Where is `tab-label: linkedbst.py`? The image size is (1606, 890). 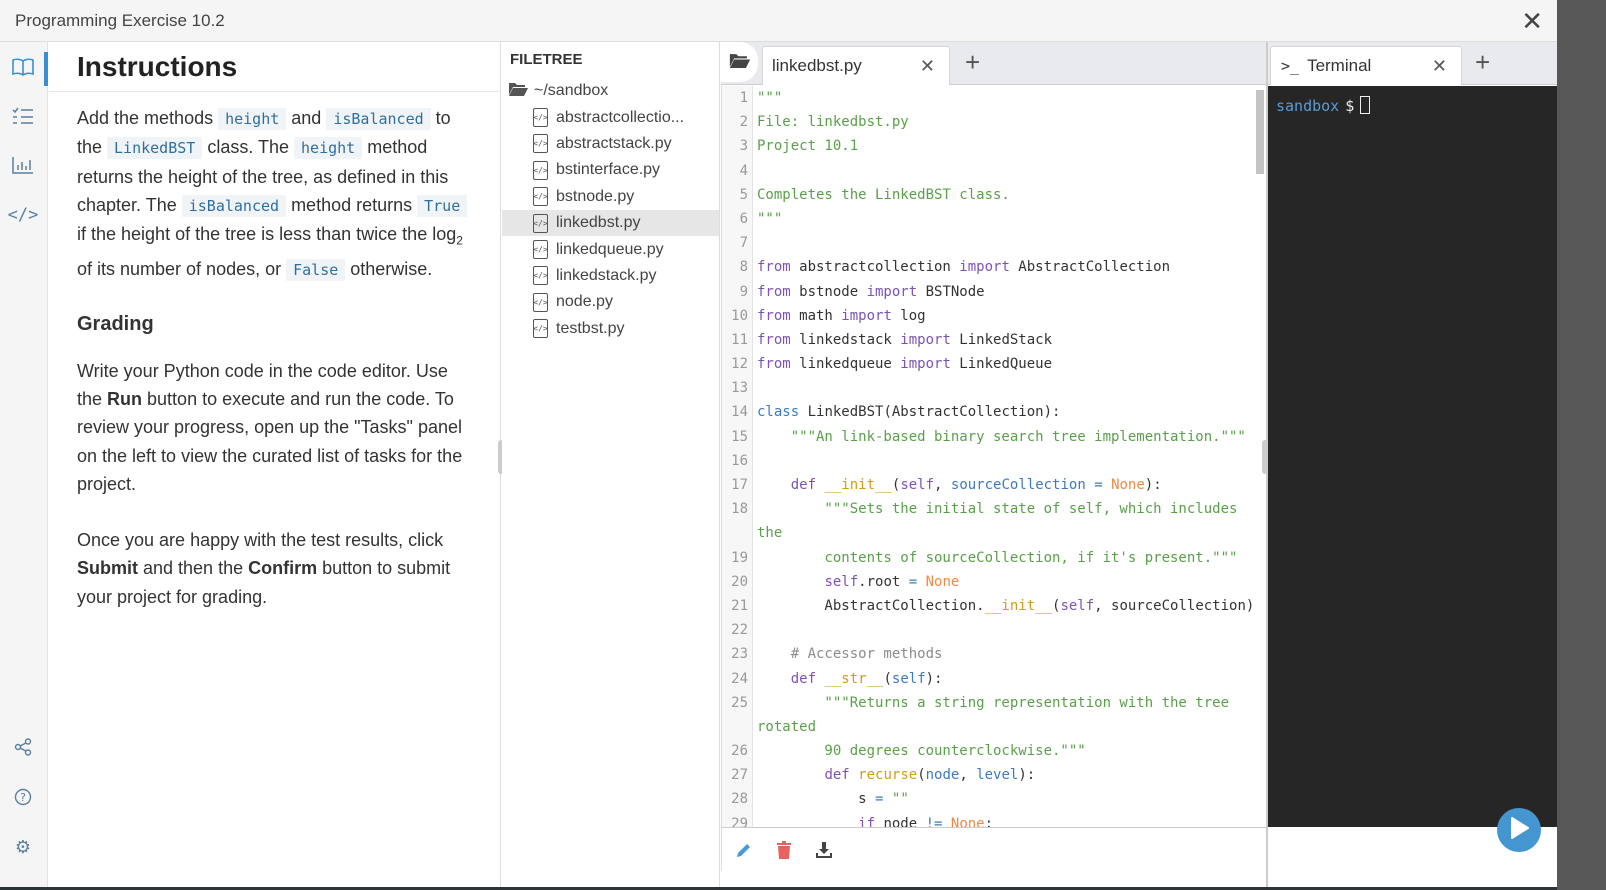
tab-label: linkedbst.py is located at coordinates (817, 65).